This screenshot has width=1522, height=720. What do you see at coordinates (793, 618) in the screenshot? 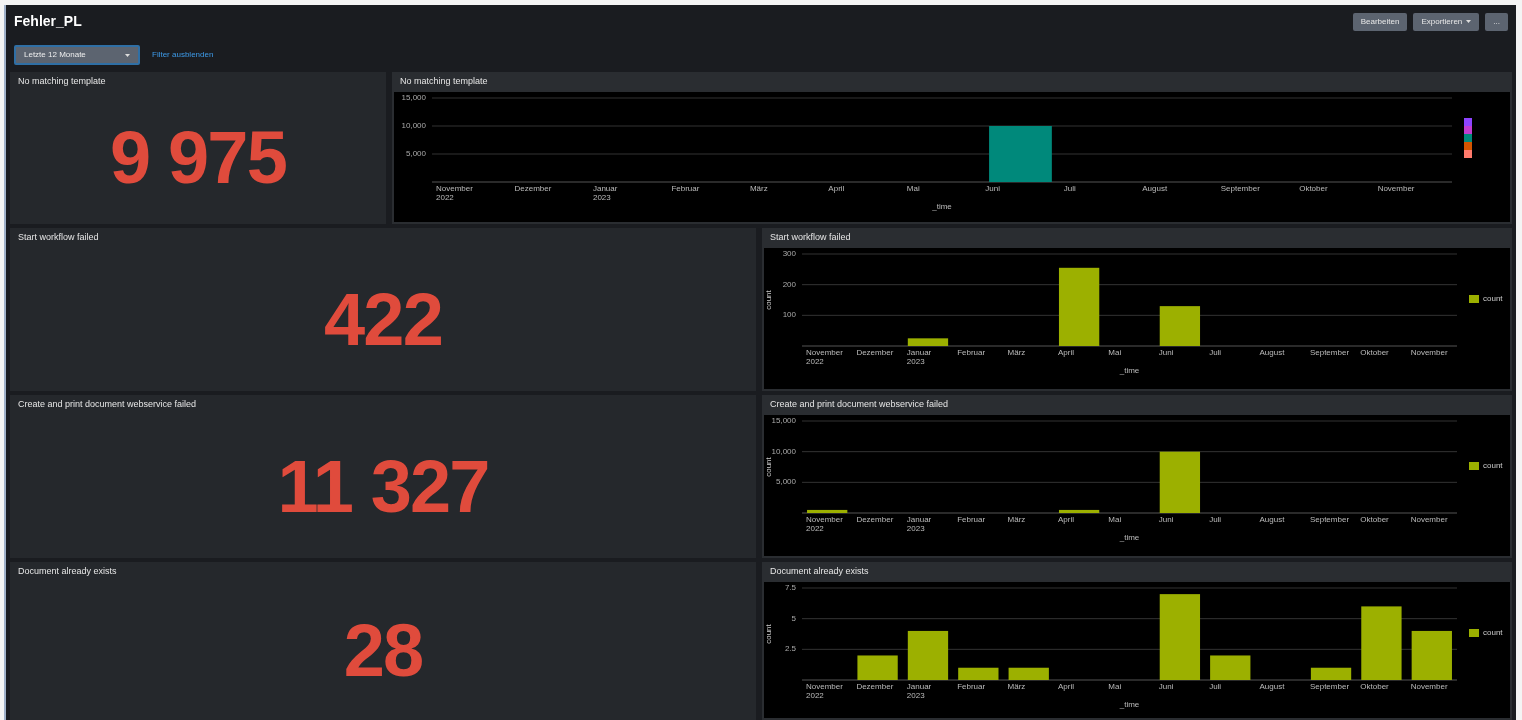
I see `axis-tick-label: 5` at bounding box center [793, 618].